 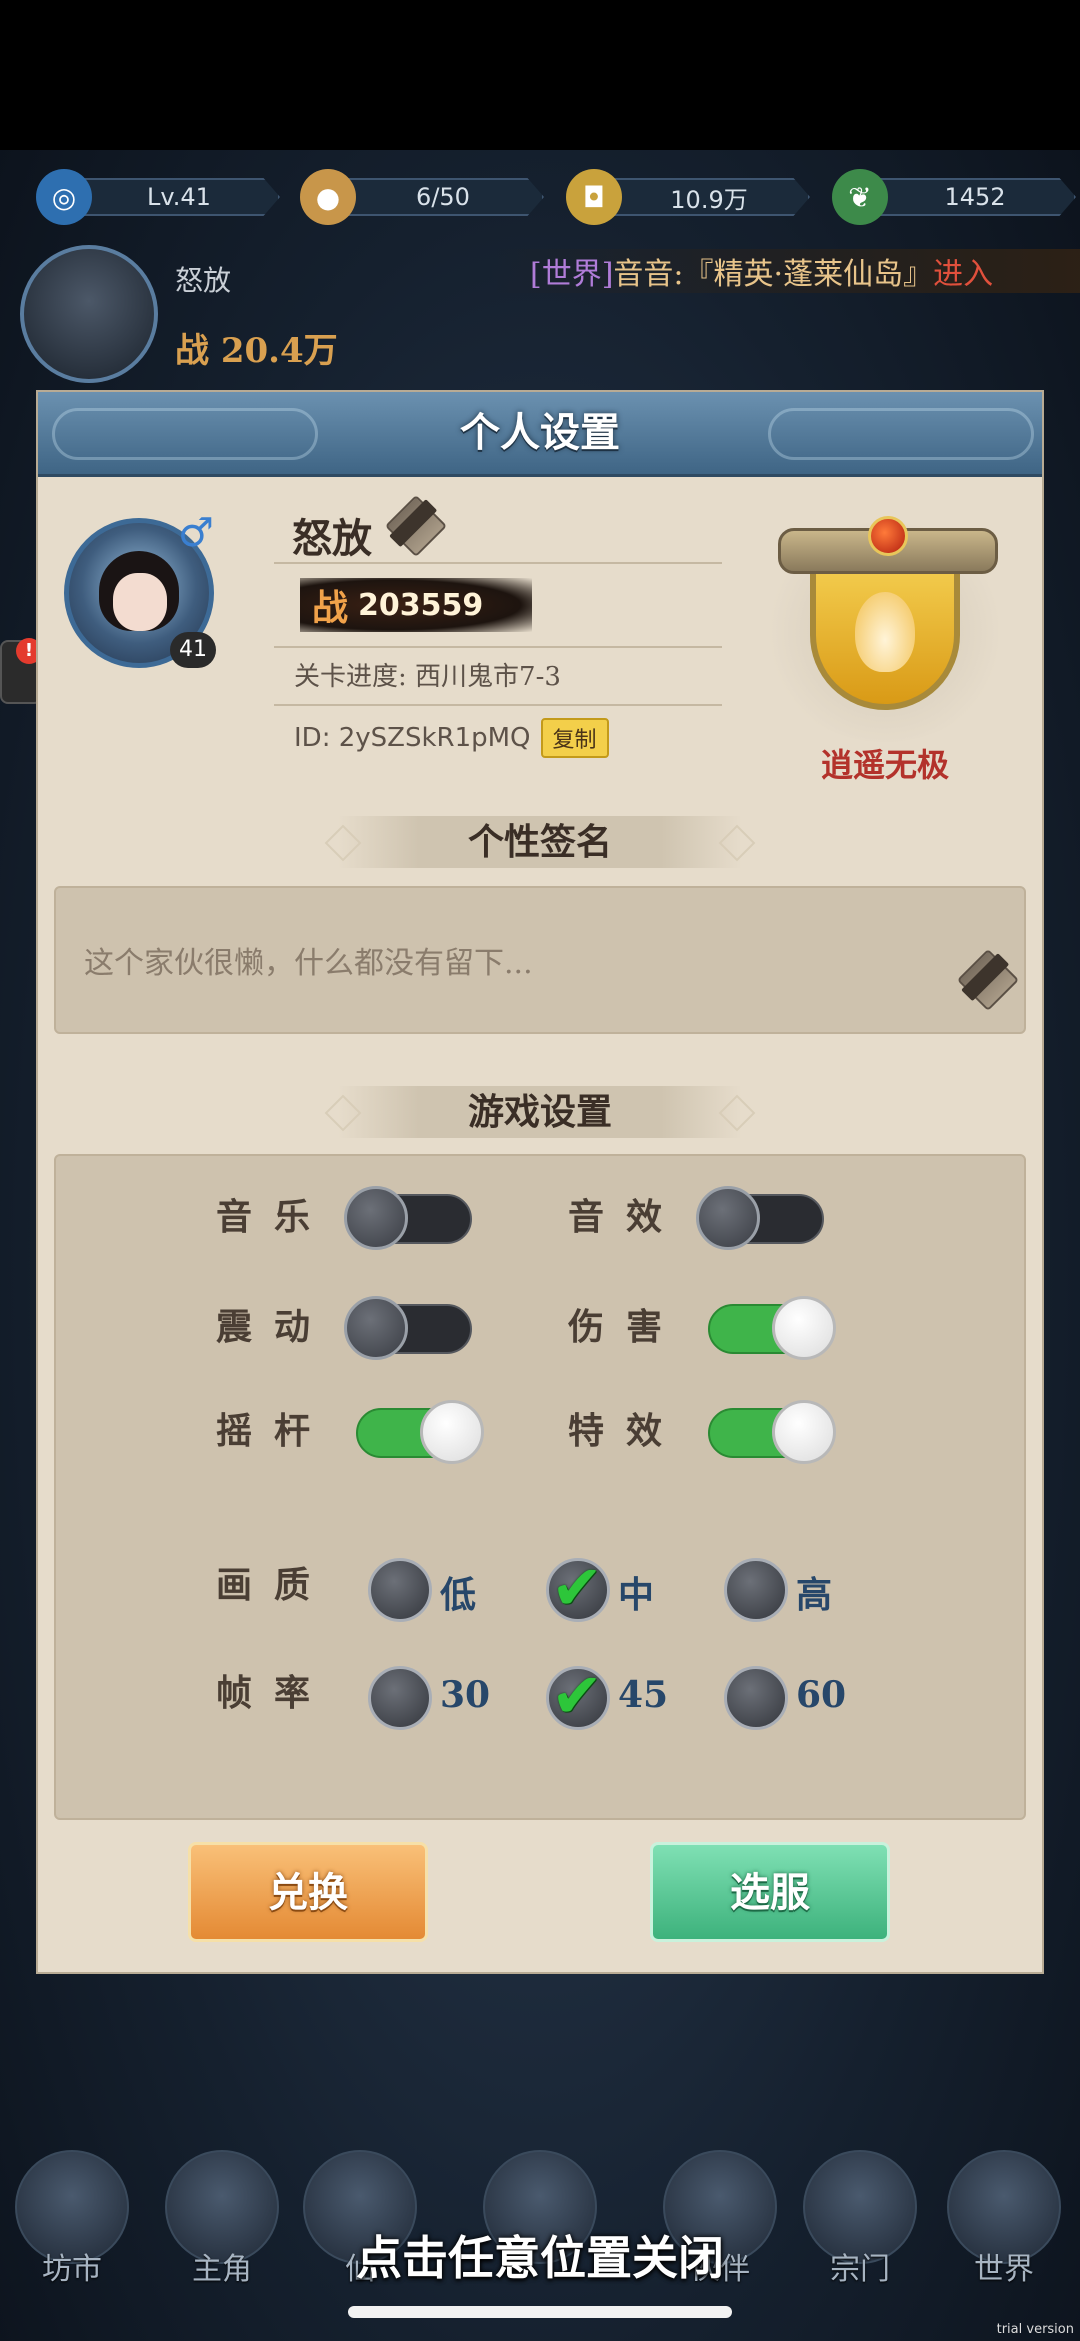 I want to click on power-value: 203559, so click(x=421, y=605).